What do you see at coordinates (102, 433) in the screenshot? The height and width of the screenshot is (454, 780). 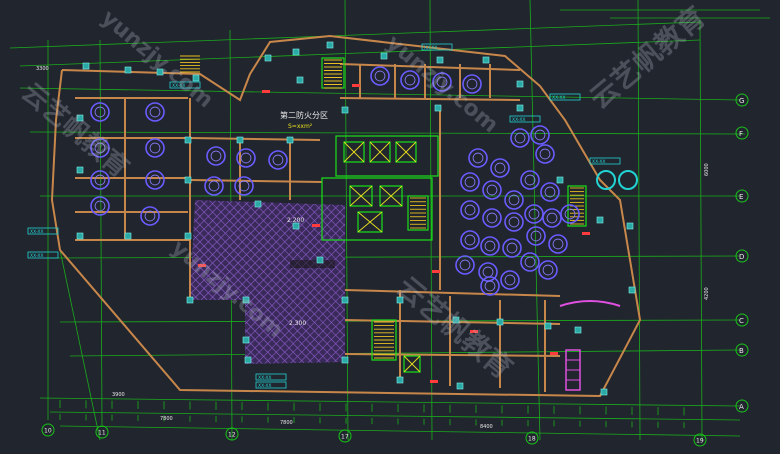 I see `axis-number: 11` at bounding box center [102, 433].